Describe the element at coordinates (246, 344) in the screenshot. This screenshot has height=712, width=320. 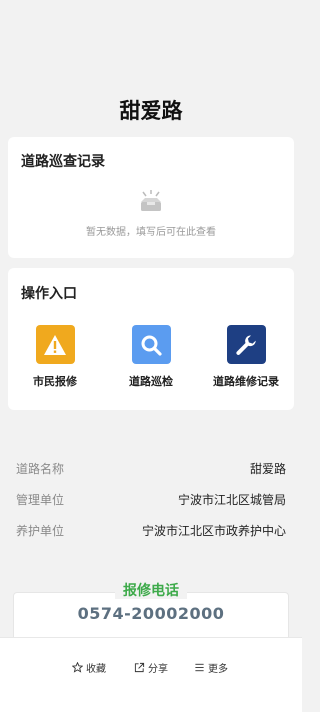
I see `wrench-icon` at that location.